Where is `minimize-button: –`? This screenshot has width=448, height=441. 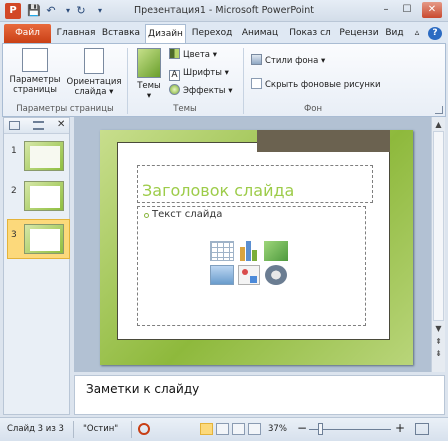
minimize-button: – is located at coordinates (386, 10).